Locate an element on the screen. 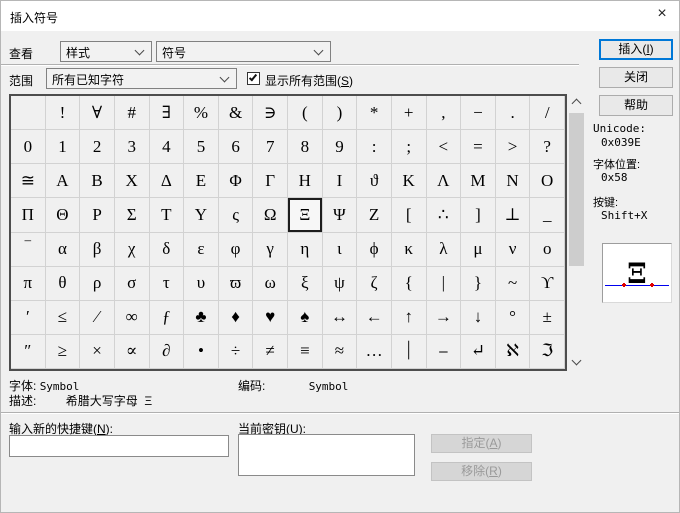 This screenshot has width=680, height=513. symbol-cell: ↵ is located at coordinates (478, 351).